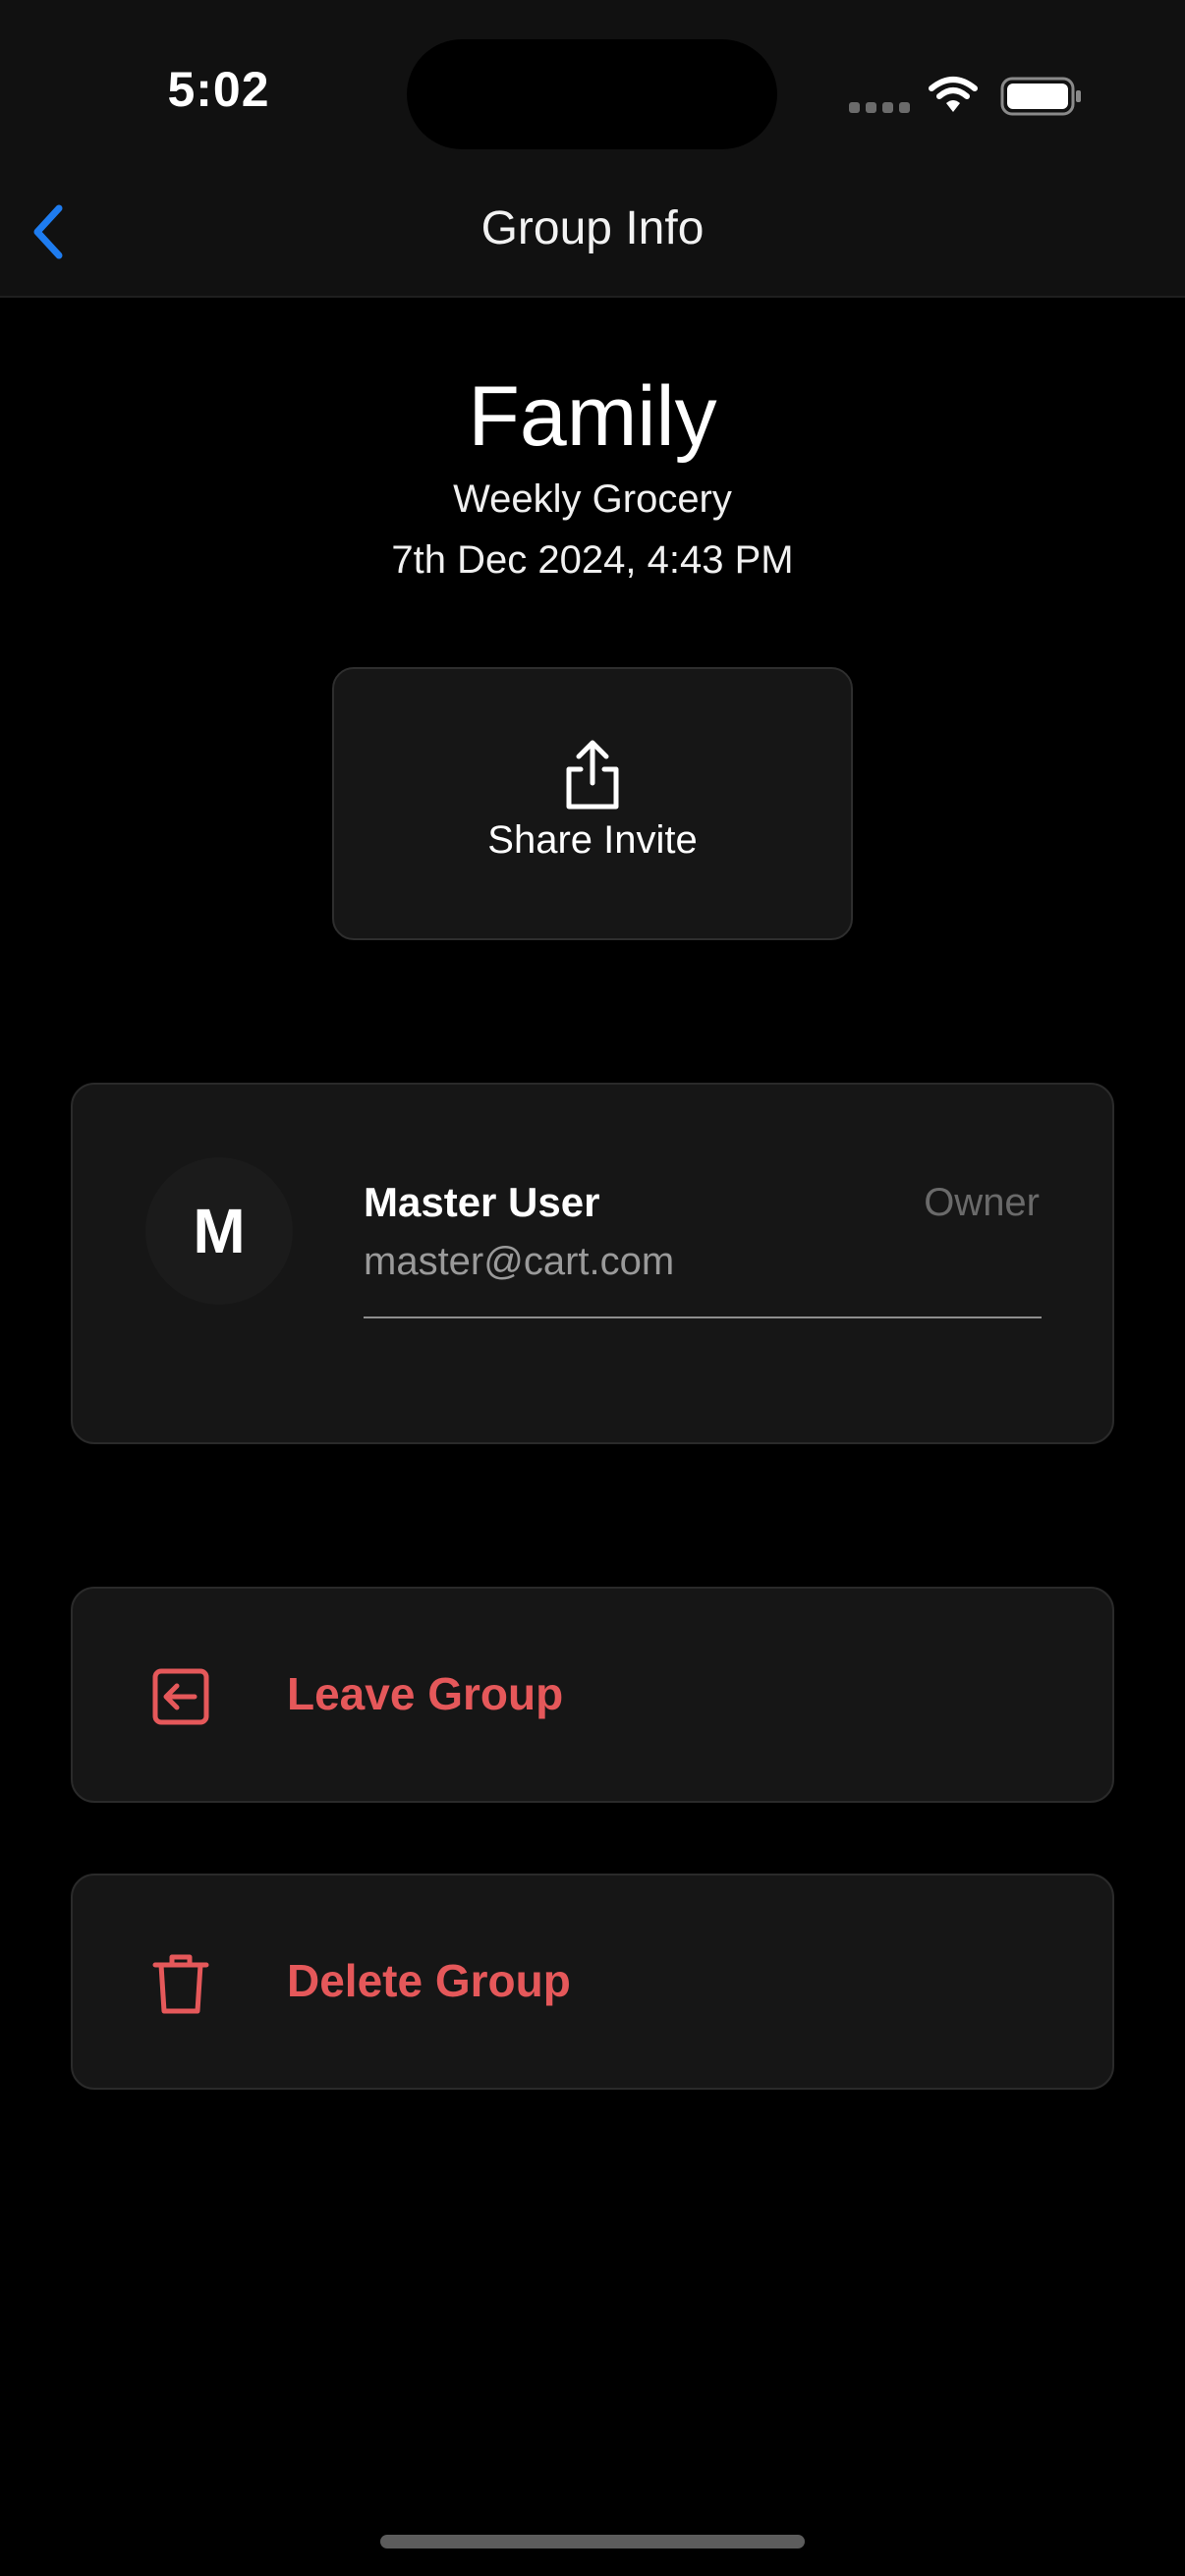 The height and width of the screenshot is (2576, 1185). Describe the element at coordinates (519, 1261) in the screenshot. I see `member-email: master@cart.com` at that location.